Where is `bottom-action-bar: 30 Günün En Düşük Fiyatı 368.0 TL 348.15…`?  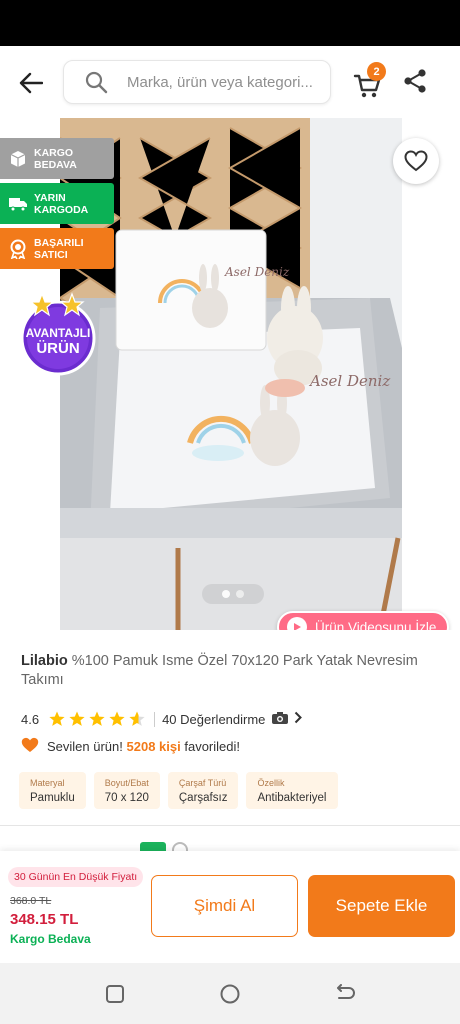 bottom-action-bar: 30 Günün En Düşük Fiyatı 368.0 TL 348.15… is located at coordinates (230, 907).